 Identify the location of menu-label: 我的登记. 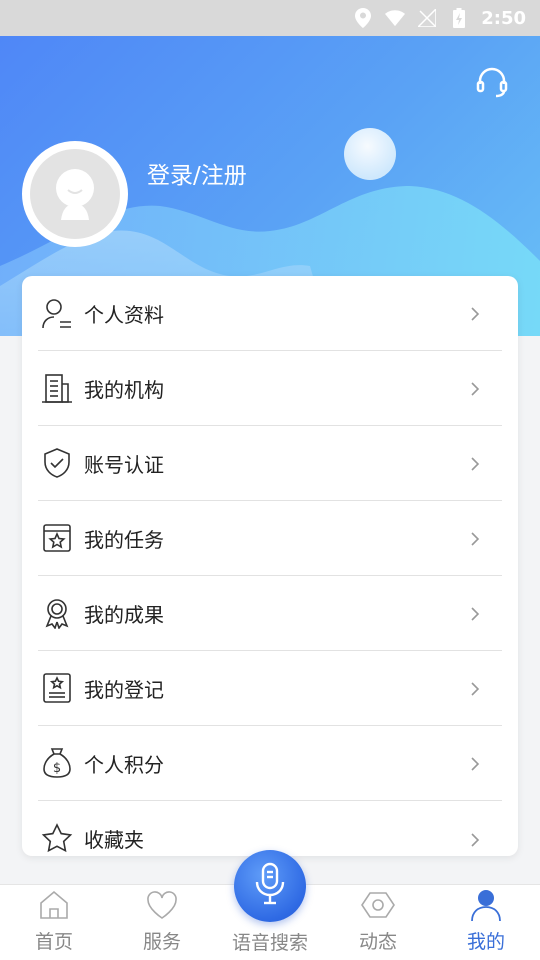
(124, 689).